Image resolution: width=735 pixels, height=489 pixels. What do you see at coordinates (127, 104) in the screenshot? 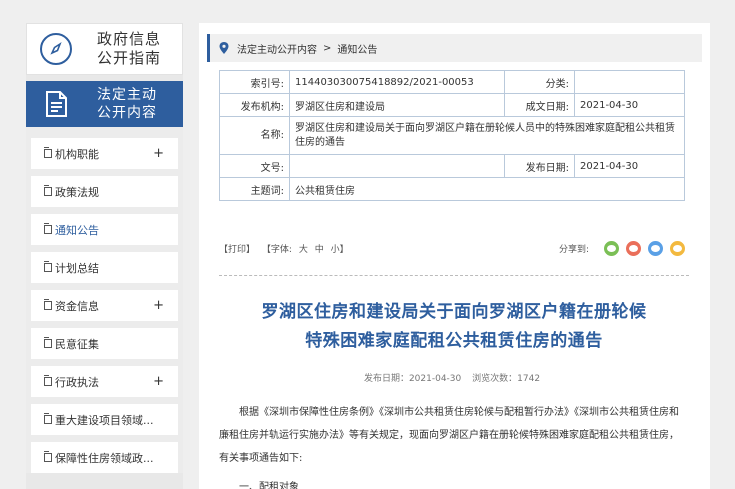
I see `law-title: 法定主动 公开内容` at bounding box center [127, 104].